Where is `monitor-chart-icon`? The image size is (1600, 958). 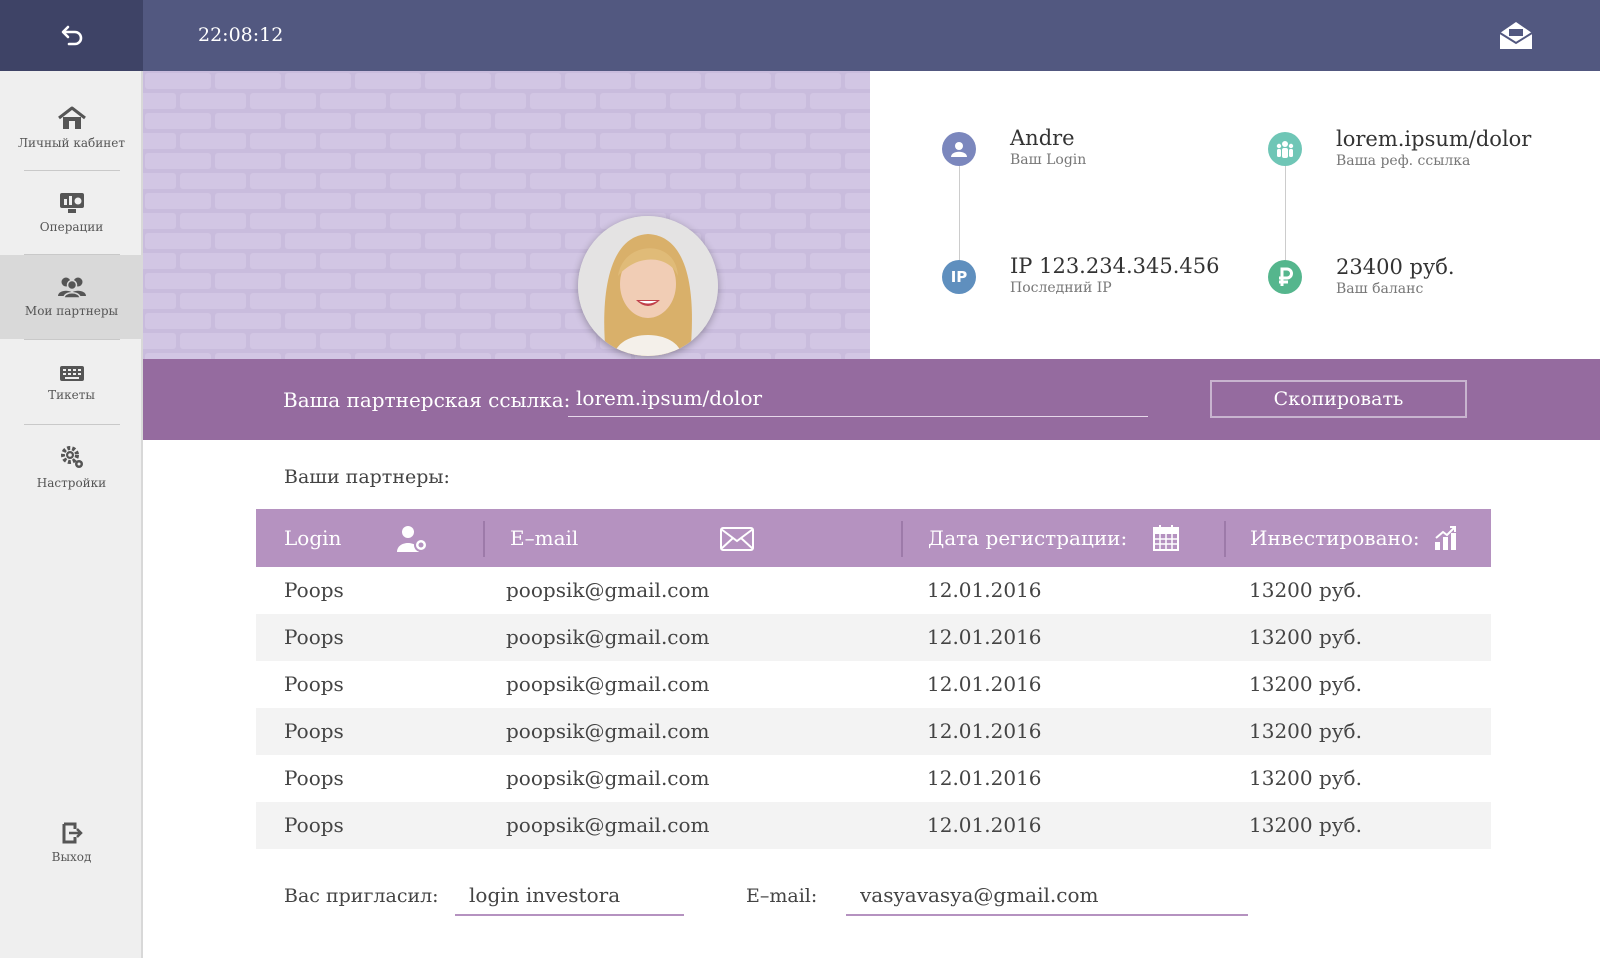
monitor-chart-icon is located at coordinates (71, 203).